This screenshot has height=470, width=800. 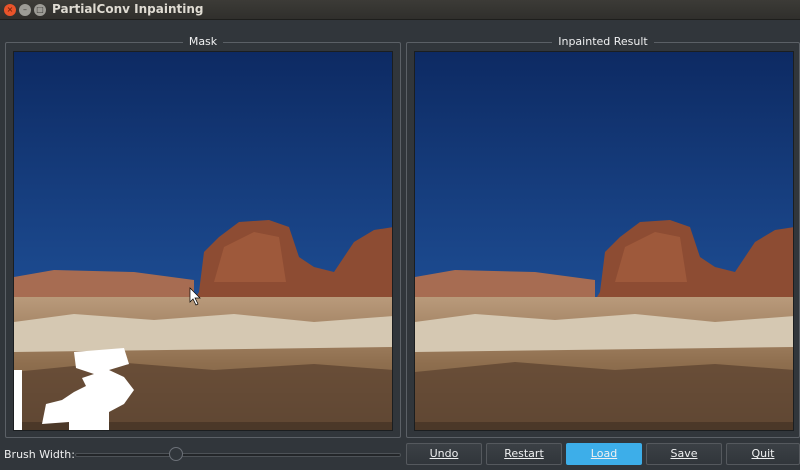 What do you see at coordinates (604, 454) in the screenshot?
I see `load-button: Load` at bounding box center [604, 454].